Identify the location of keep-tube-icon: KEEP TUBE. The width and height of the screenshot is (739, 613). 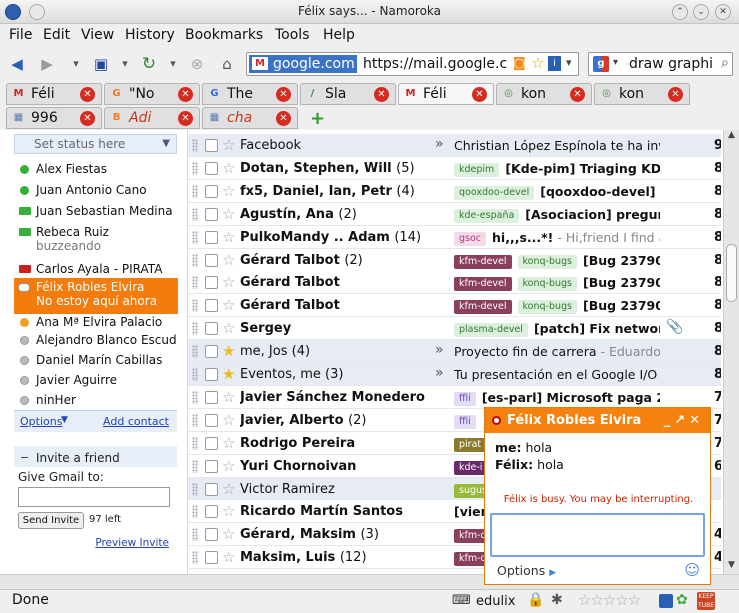
(706, 601).